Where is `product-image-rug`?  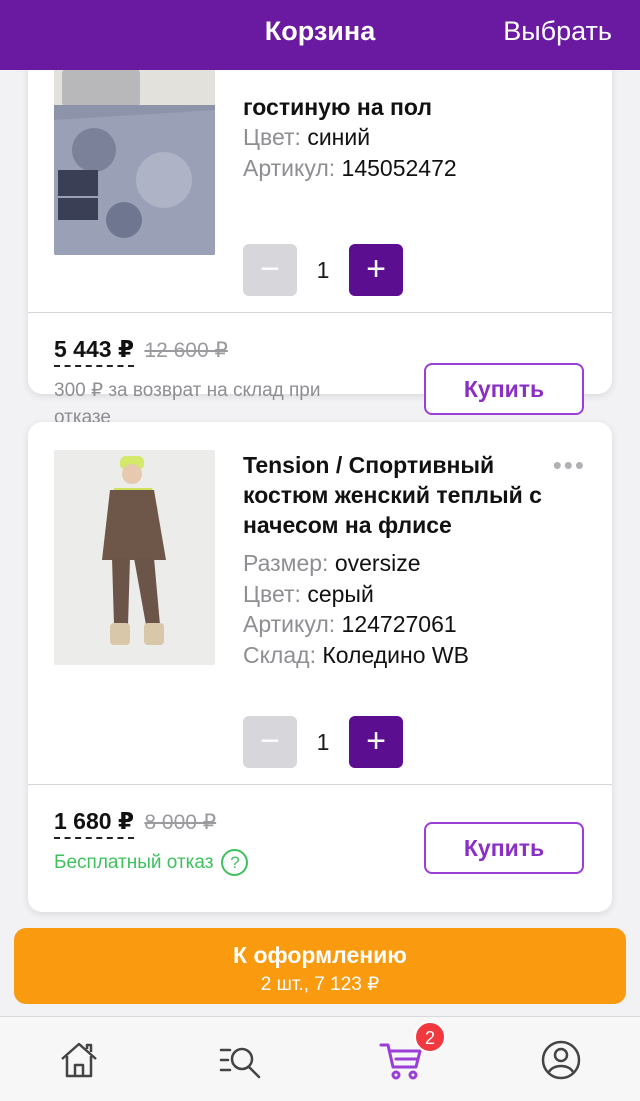 product-image-rug is located at coordinates (134, 162).